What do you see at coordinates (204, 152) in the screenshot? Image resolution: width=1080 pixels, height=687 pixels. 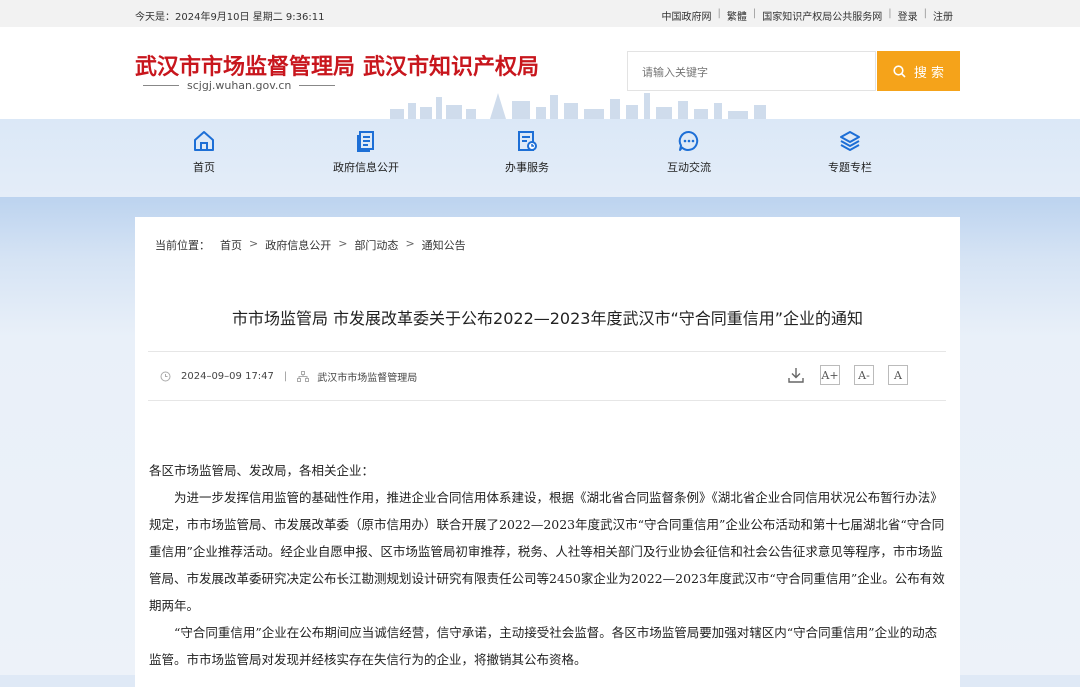 I see `nav-home: 首页` at bounding box center [204, 152].